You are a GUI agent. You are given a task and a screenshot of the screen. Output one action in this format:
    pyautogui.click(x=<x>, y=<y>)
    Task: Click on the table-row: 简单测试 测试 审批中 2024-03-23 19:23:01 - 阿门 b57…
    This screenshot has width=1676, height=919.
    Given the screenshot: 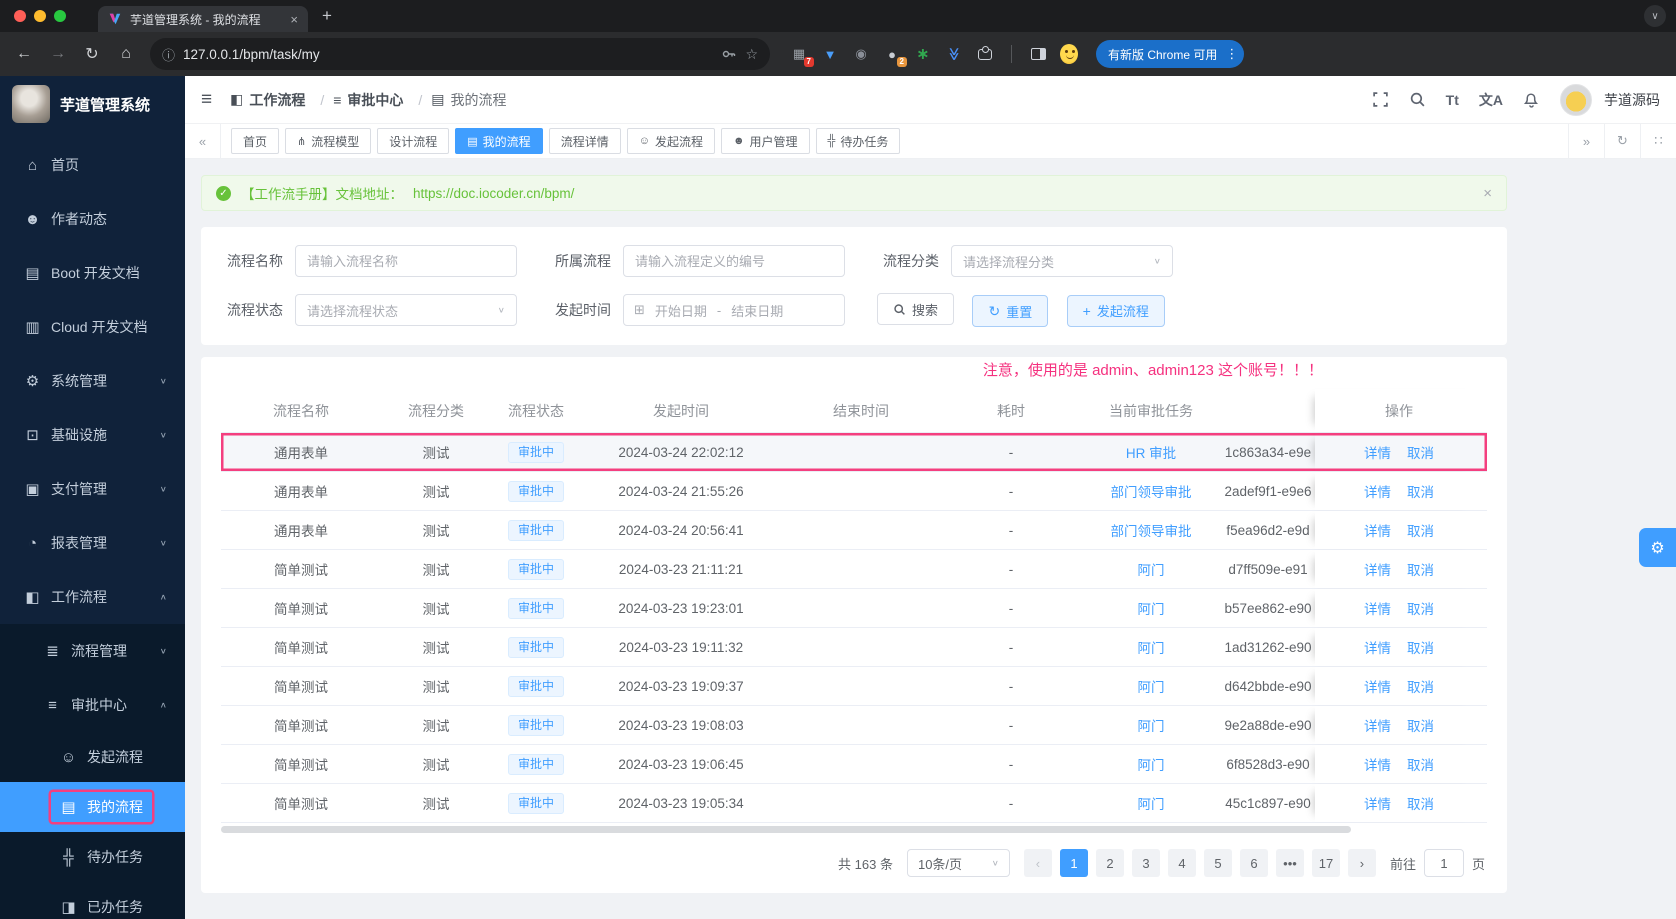 What is the action you would take?
    pyautogui.click(x=854, y=608)
    